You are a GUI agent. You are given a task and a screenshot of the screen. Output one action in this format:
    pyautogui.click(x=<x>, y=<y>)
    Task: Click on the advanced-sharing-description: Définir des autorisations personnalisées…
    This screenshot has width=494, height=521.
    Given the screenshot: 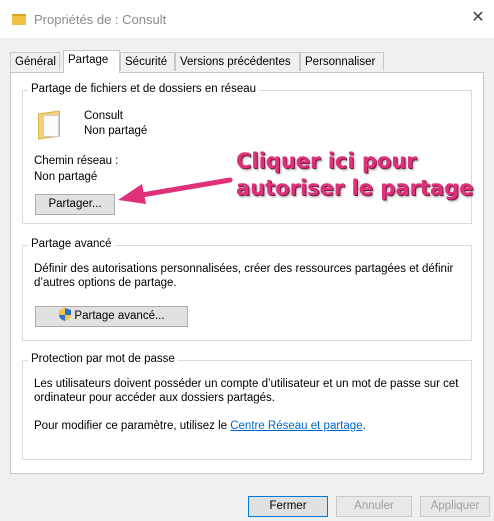 What is the action you would take?
    pyautogui.click(x=244, y=276)
    